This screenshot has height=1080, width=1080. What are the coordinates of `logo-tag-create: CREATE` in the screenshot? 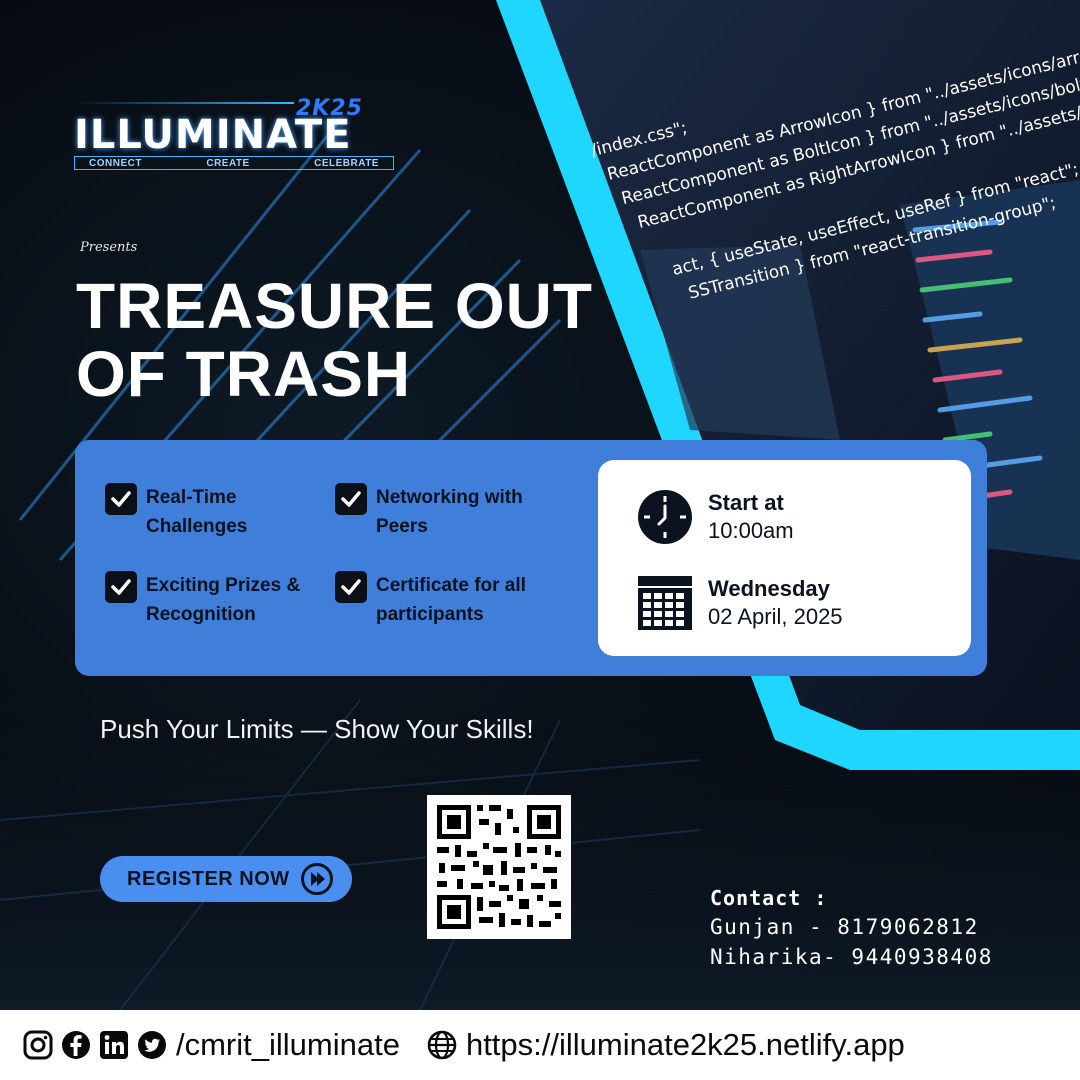 It's located at (228, 163).